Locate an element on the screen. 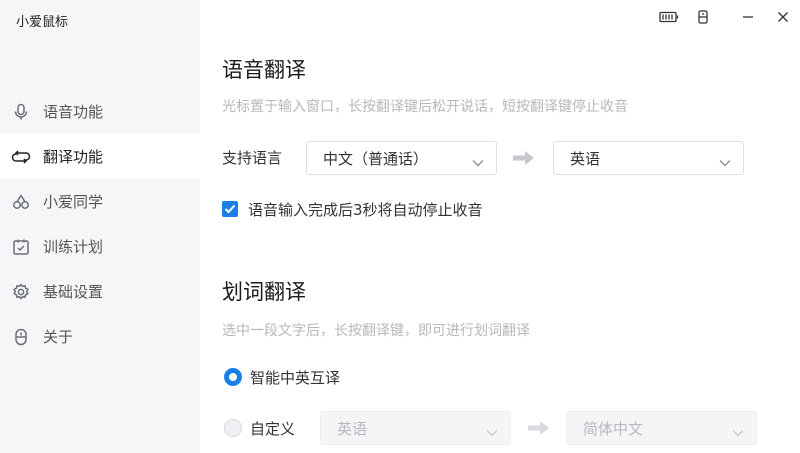 The width and height of the screenshot is (800, 453). source-language-value: 中文（普通话） is located at coordinates (376, 158).